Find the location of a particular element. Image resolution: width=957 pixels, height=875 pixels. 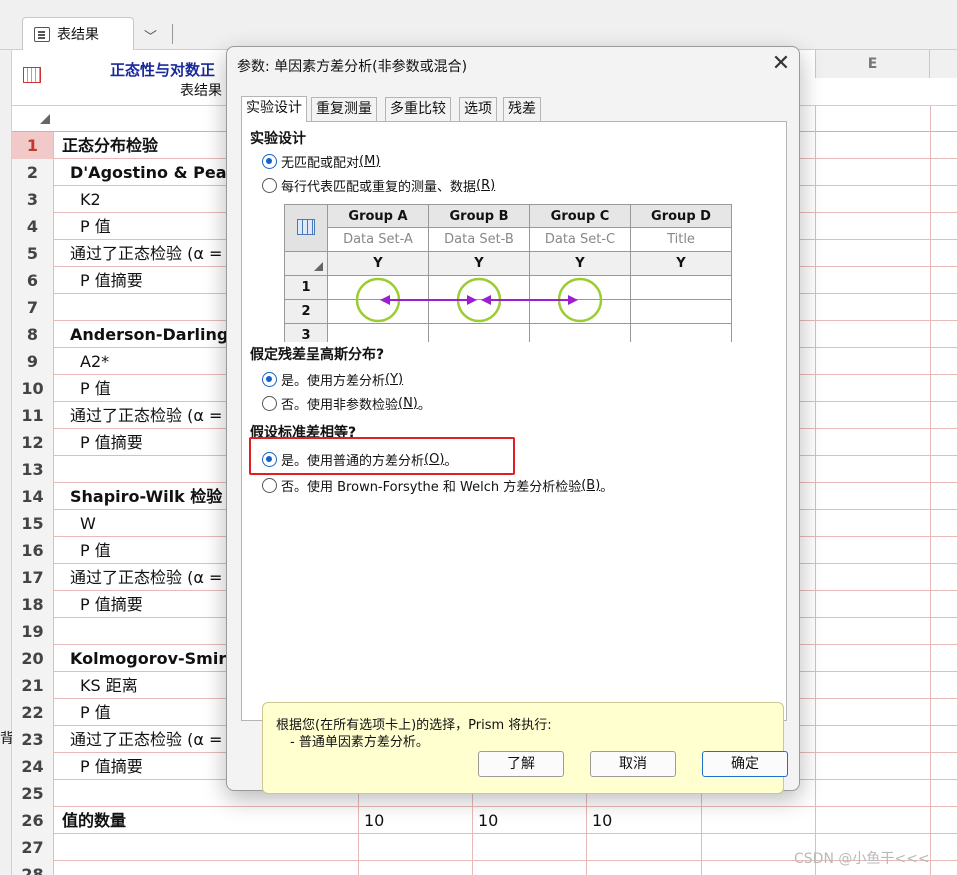

tab-results-label: 表结果 is located at coordinates (78, 35).